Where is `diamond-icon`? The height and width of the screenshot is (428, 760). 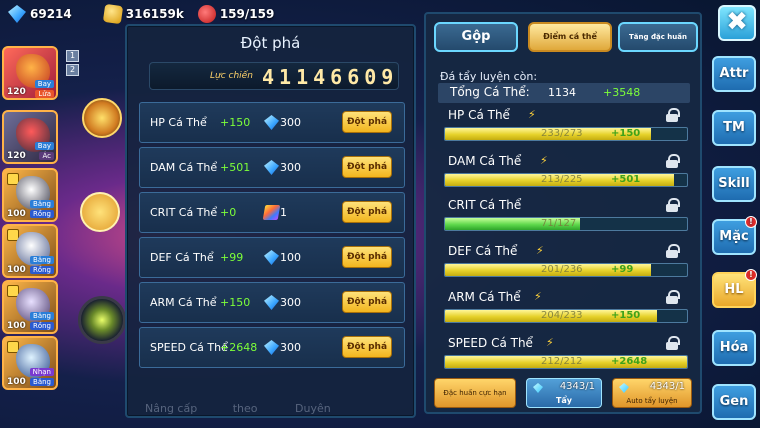
diamond-icon is located at coordinates (271, 122).